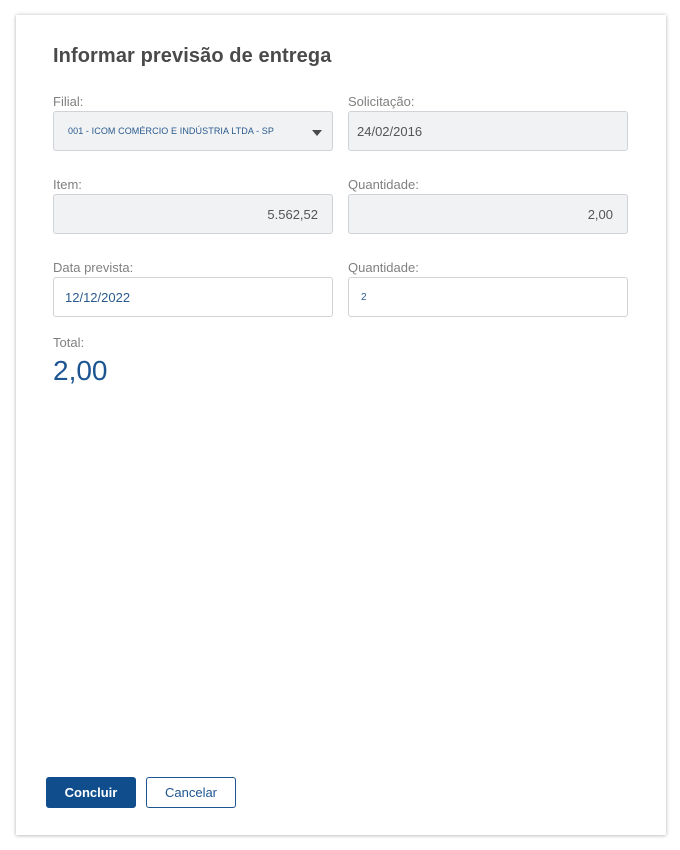  Describe the element at coordinates (93, 267) in the screenshot. I see `data-prevista-label: Data prevista:` at that location.